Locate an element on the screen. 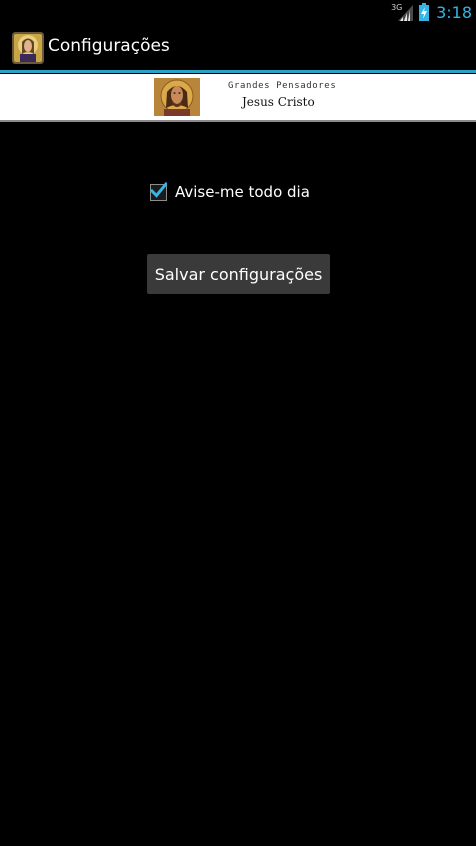 The width and height of the screenshot is (476, 846). banner-divider is located at coordinates (238, 121).